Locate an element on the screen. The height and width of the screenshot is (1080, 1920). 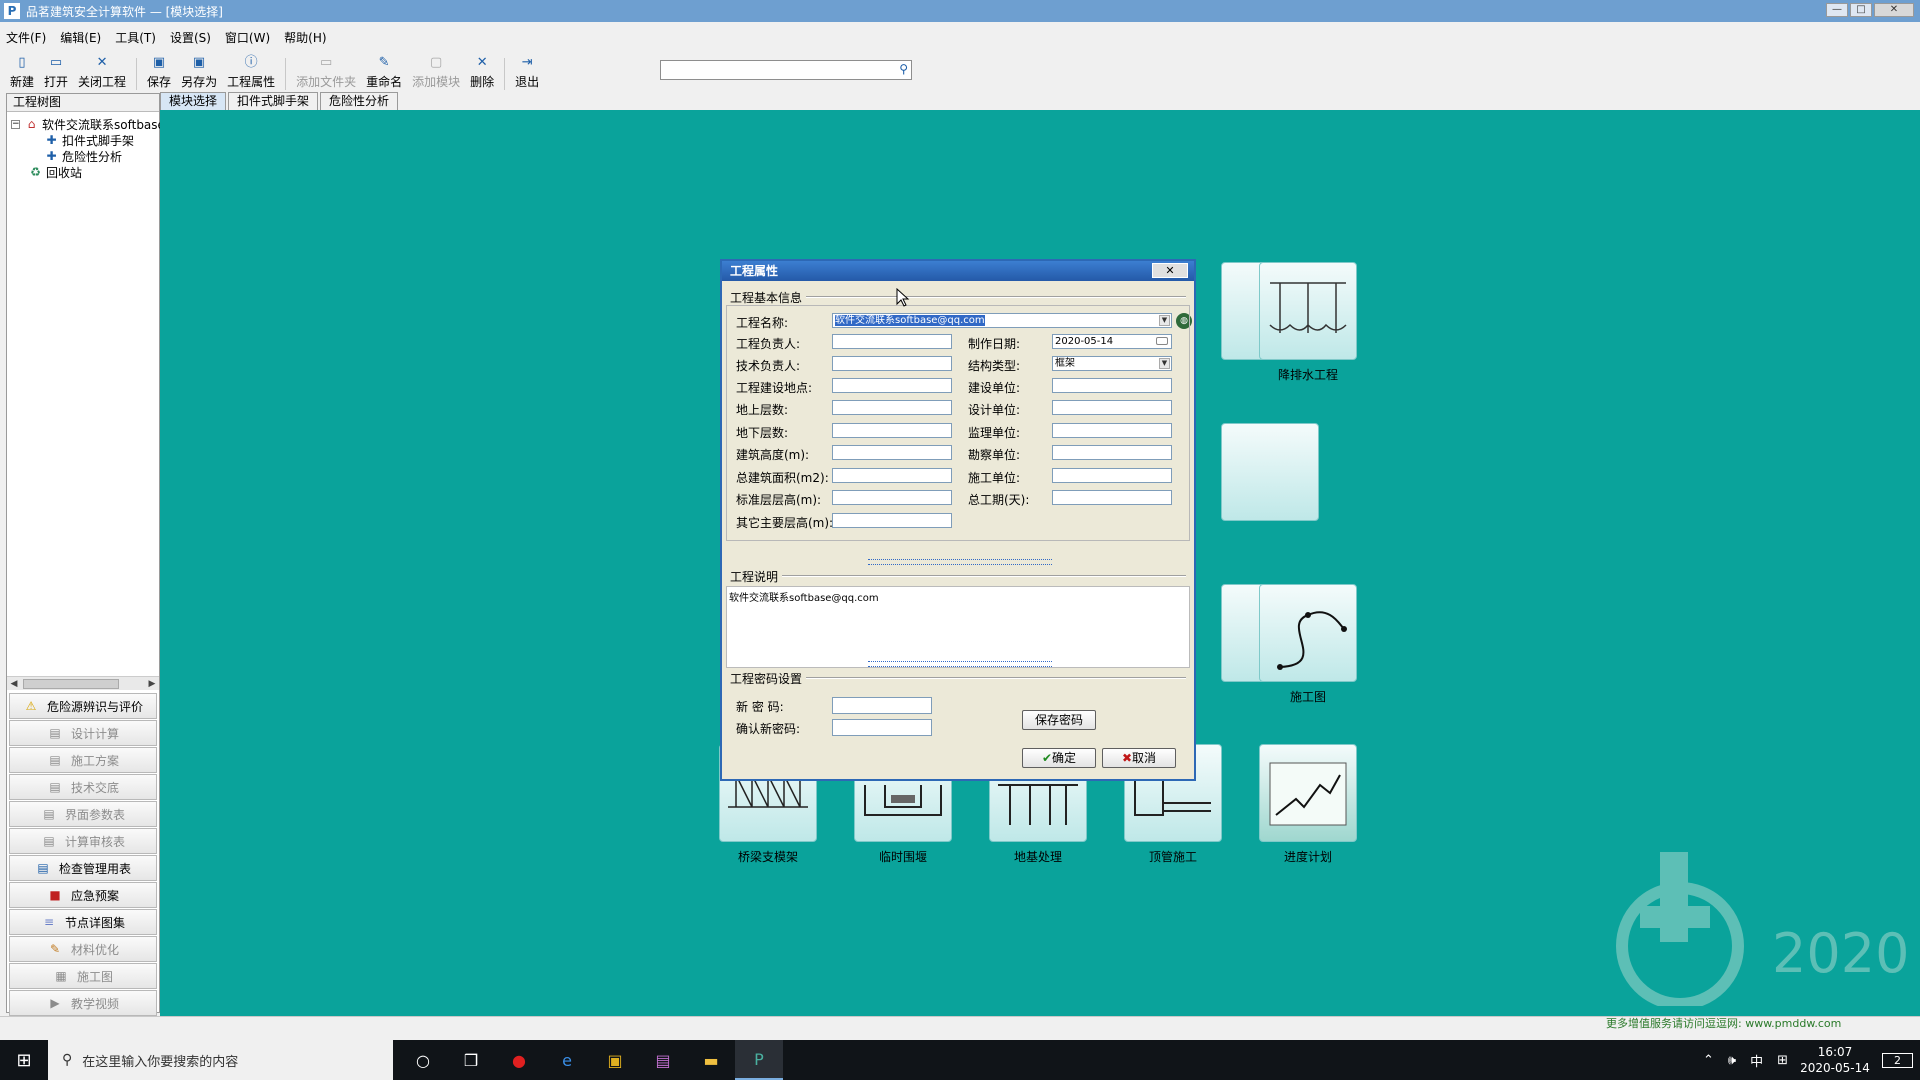
curve-drawing-icon is located at coordinates (1312, 640).